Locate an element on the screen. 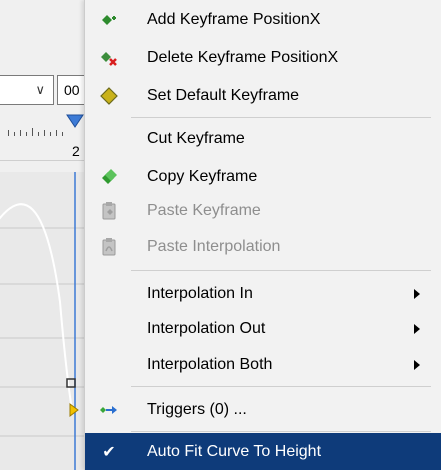 The height and width of the screenshot is (470, 441). menu-item-interpolation-both: Interpolation Both is located at coordinates (263, 365).